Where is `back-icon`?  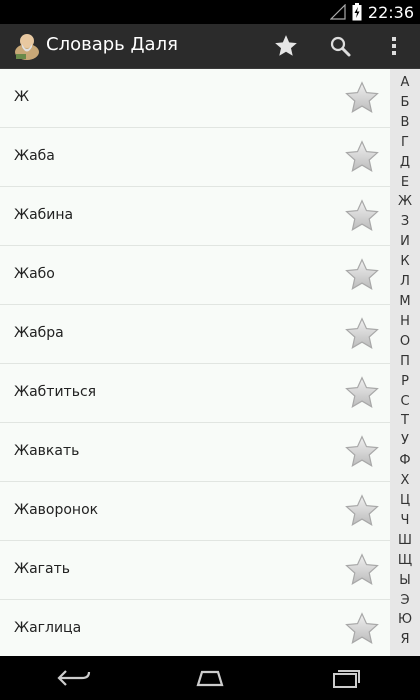
back-icon is located at coordinates (74, 678).